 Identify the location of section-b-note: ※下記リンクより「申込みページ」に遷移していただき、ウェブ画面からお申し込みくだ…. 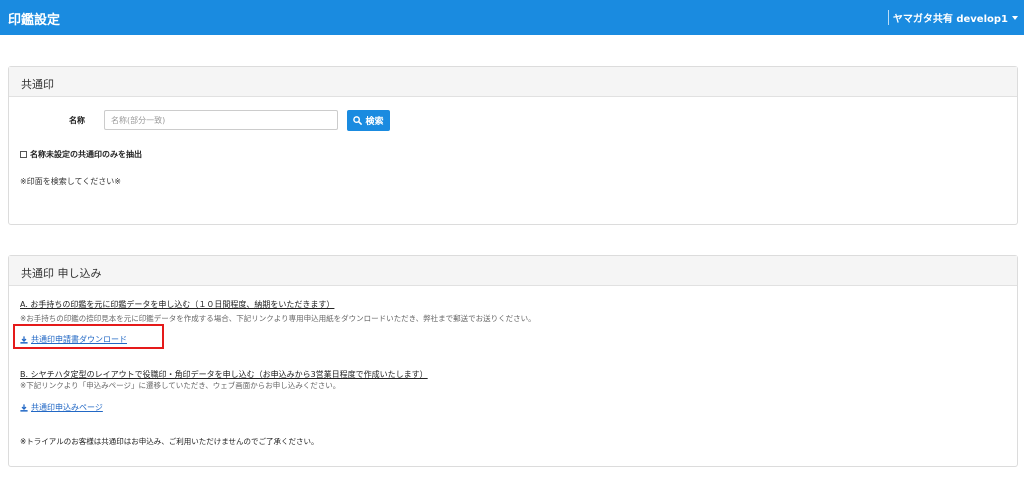
(180, 385).